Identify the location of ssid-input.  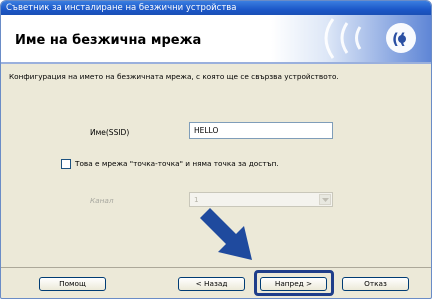
(261, 130).